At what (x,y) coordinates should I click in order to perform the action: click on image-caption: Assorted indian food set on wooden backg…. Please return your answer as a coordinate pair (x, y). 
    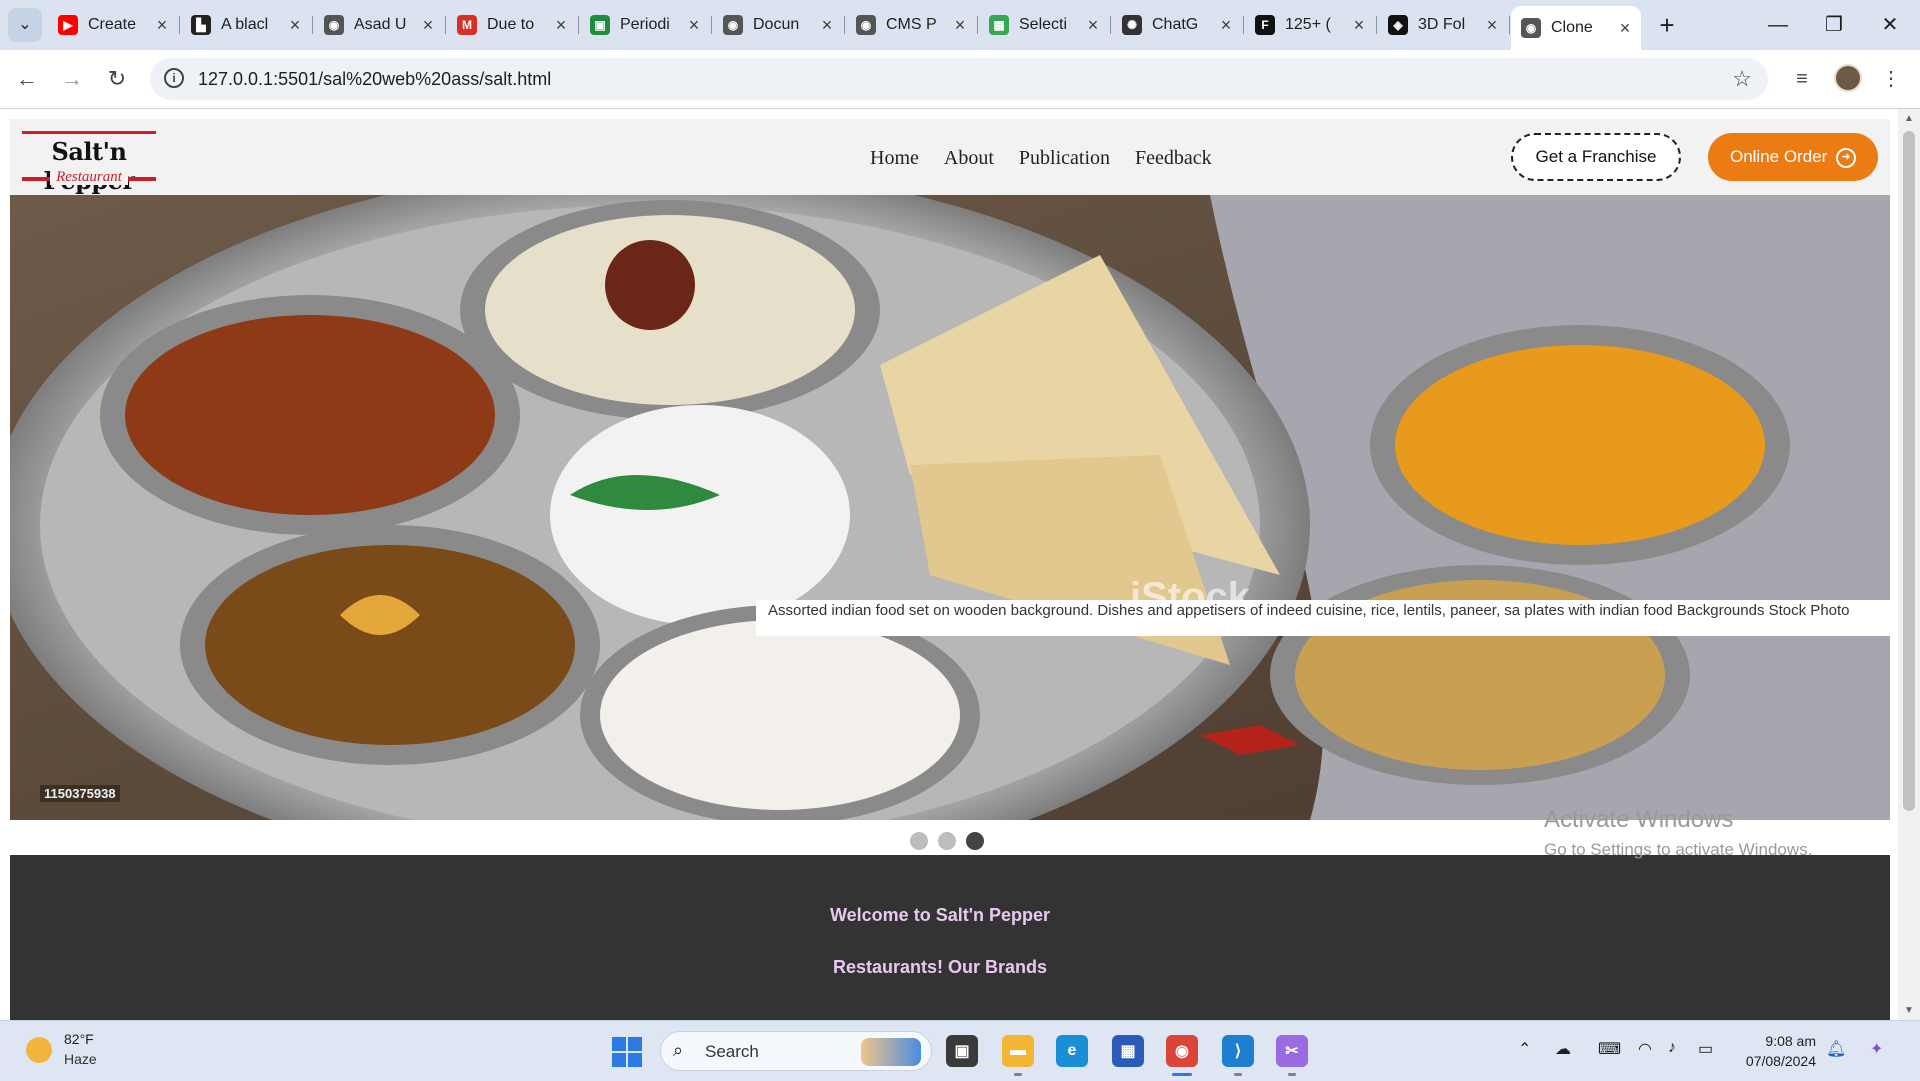
    Looking at the image, I should click on (1323, 618).